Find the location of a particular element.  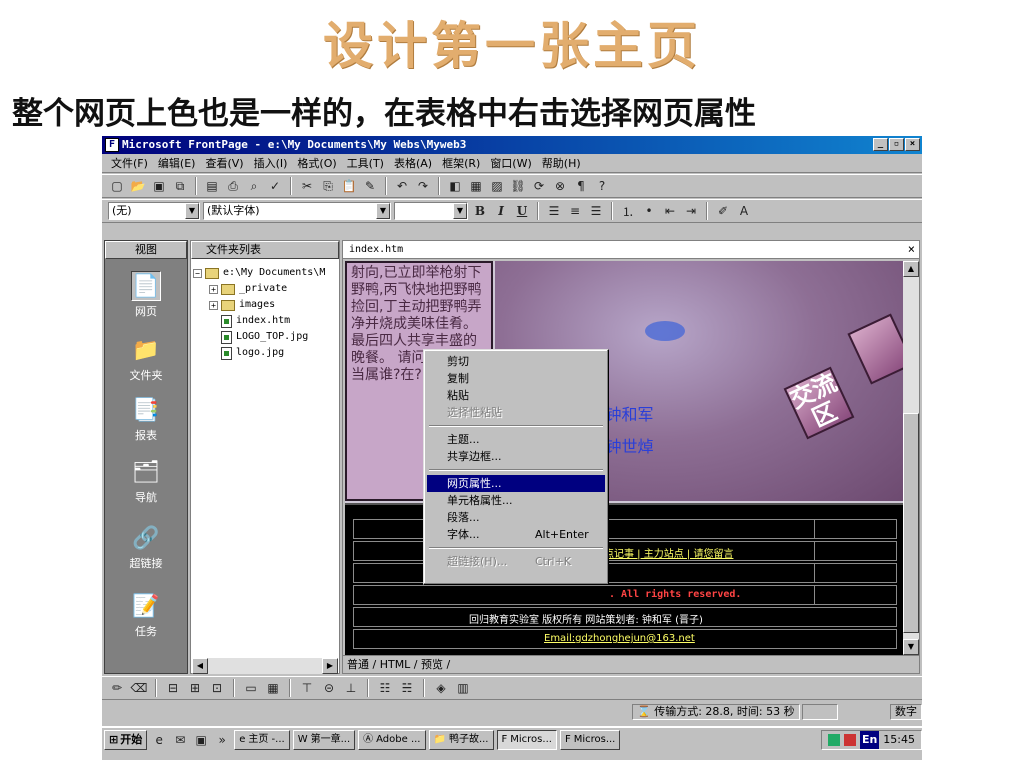

underline-button: U is located at coordinates (522, 211).